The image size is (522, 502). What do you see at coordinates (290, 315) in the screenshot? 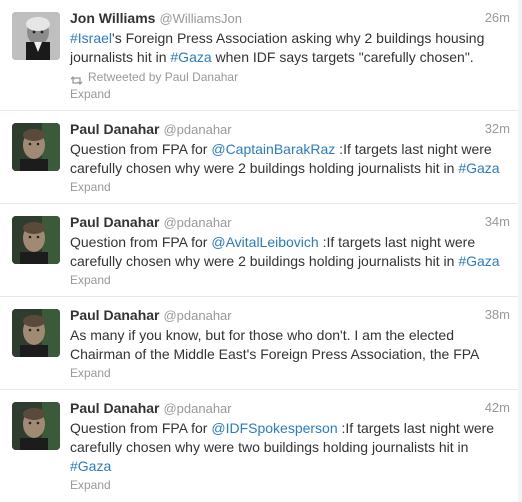
I see `tweet-header: Paul Danahar @pdanahar 38m` at bounding box center [290, 315].